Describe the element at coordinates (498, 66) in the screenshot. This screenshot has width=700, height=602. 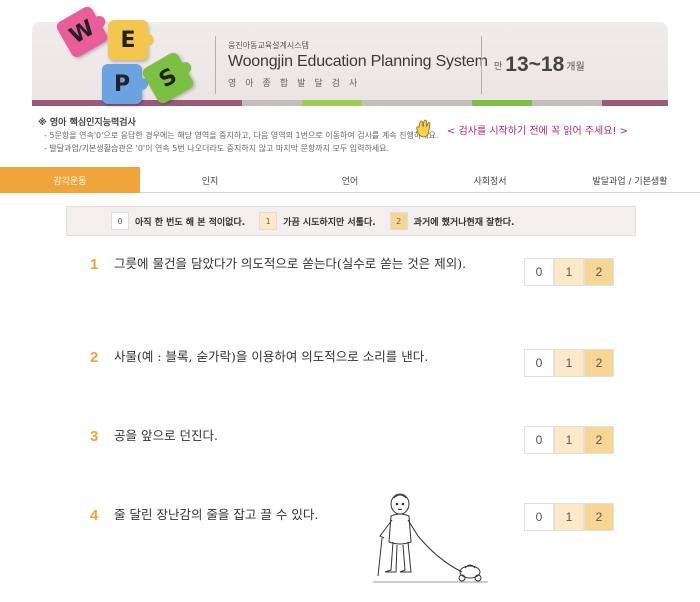
I see `age-prefix: 만` at that location.